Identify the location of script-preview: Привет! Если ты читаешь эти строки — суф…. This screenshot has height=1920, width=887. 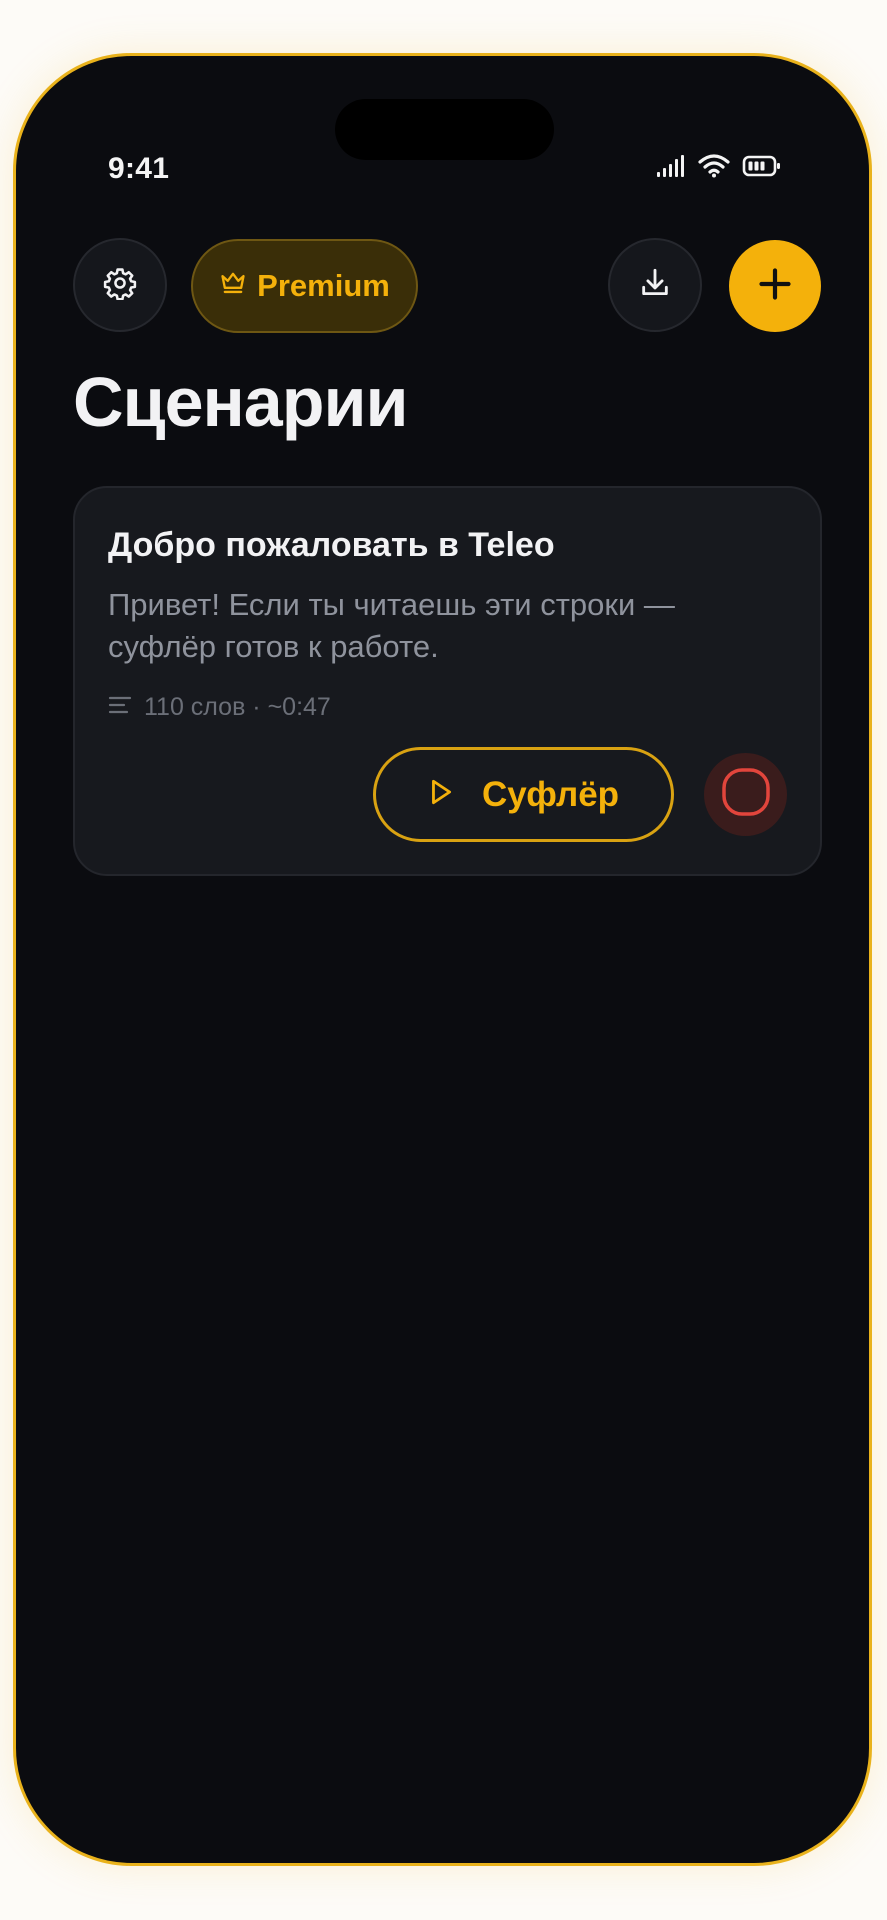
(391, 625).